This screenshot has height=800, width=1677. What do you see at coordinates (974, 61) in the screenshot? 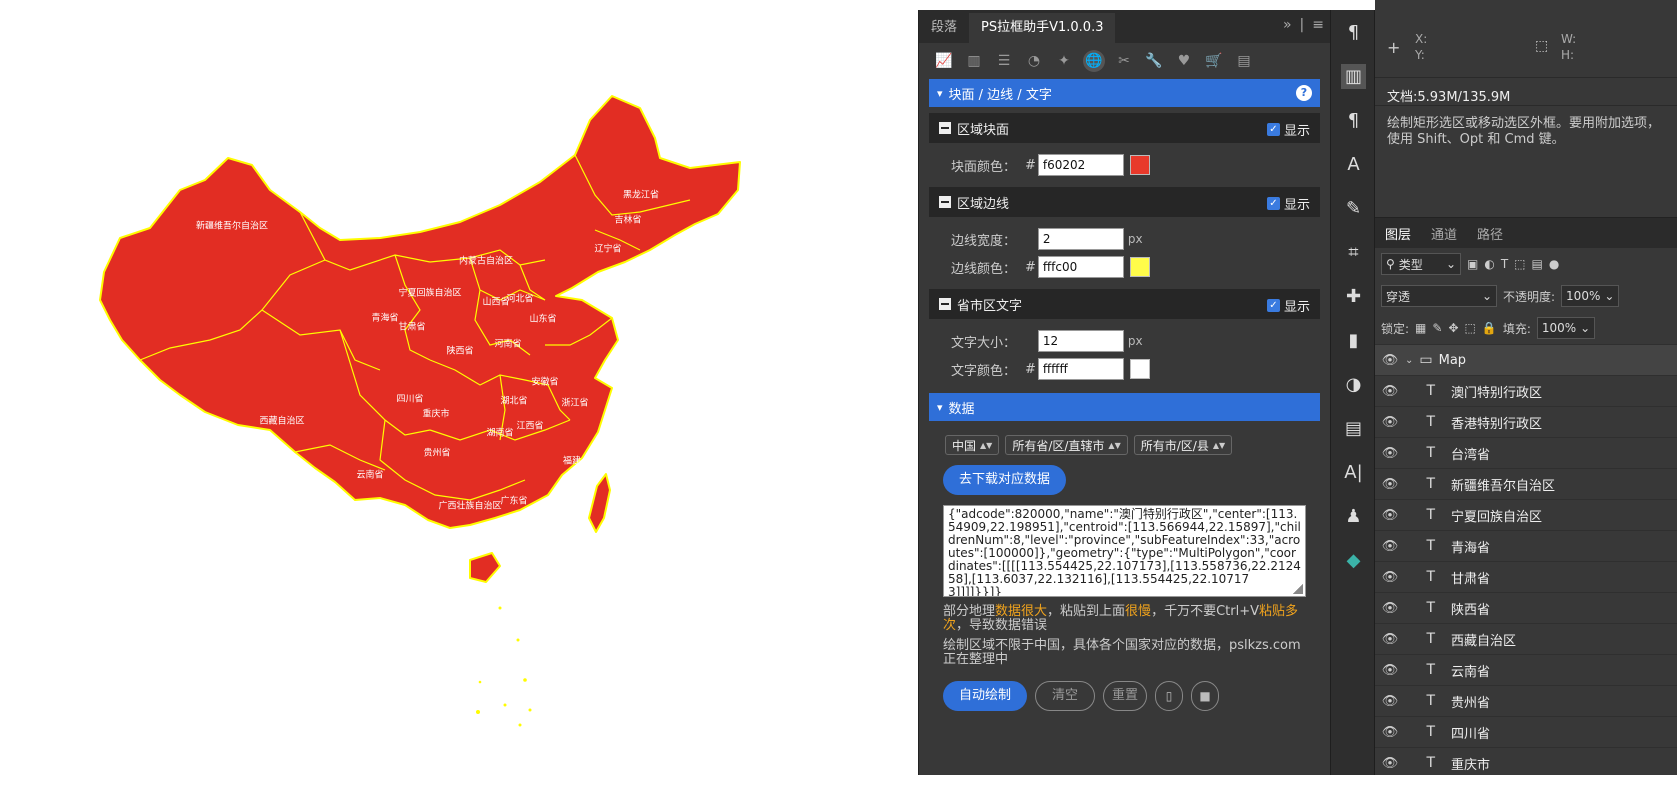
I see `bar-chart-icon: ▥` at bounding box center [974, 61].